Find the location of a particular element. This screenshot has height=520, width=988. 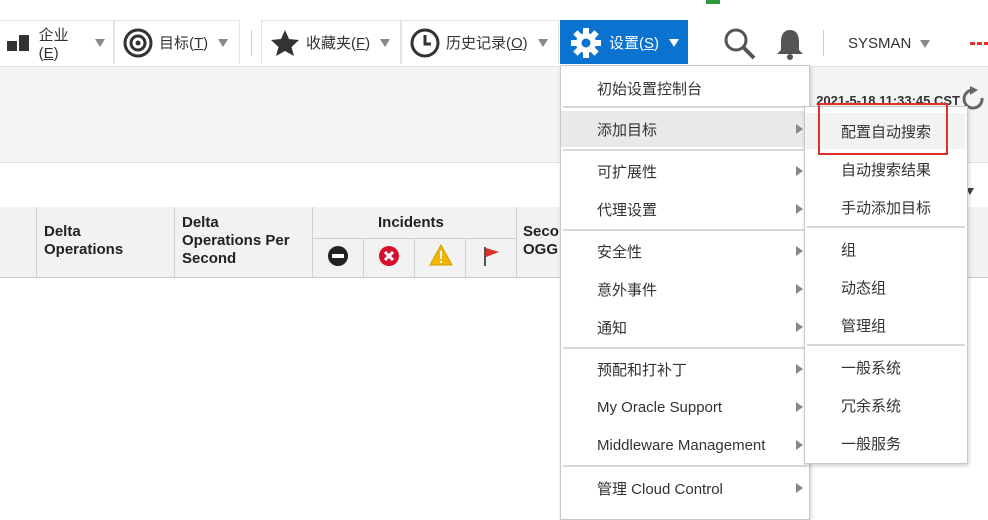

menu-item-provisioning-patching: 预配和打补丁 is located at coordinates (684, 369).